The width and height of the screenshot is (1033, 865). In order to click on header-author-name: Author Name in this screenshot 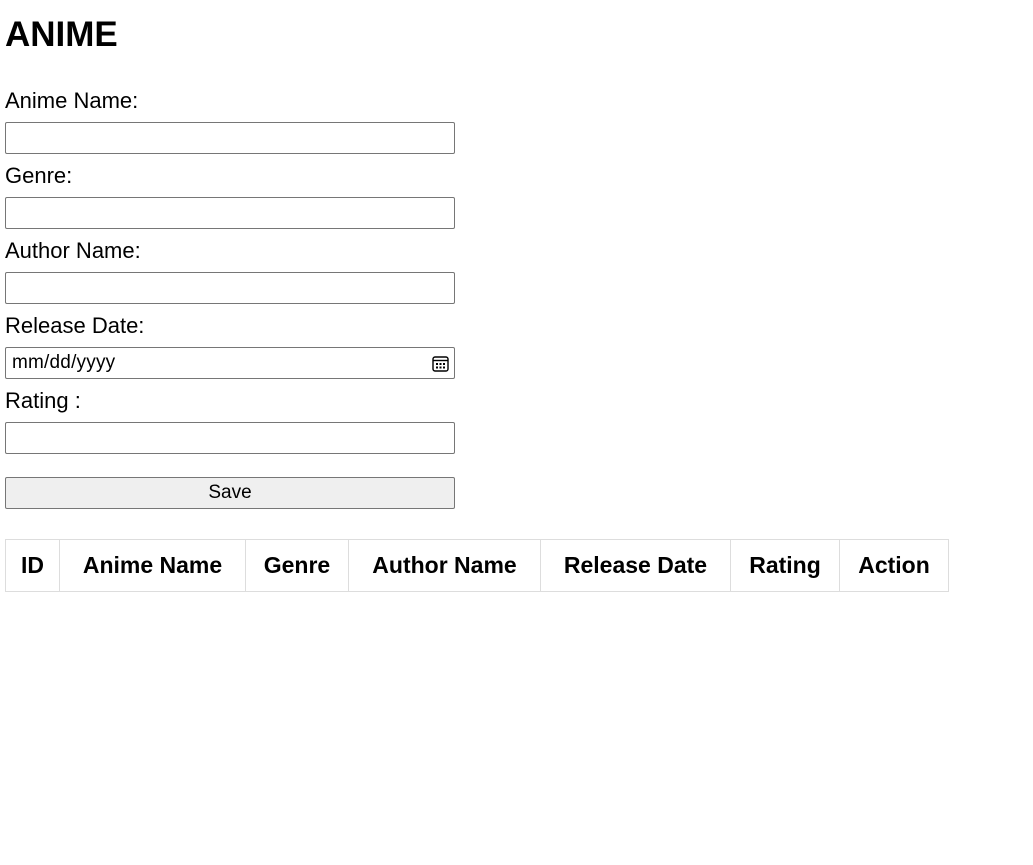, I will do `click(444, 565)`.